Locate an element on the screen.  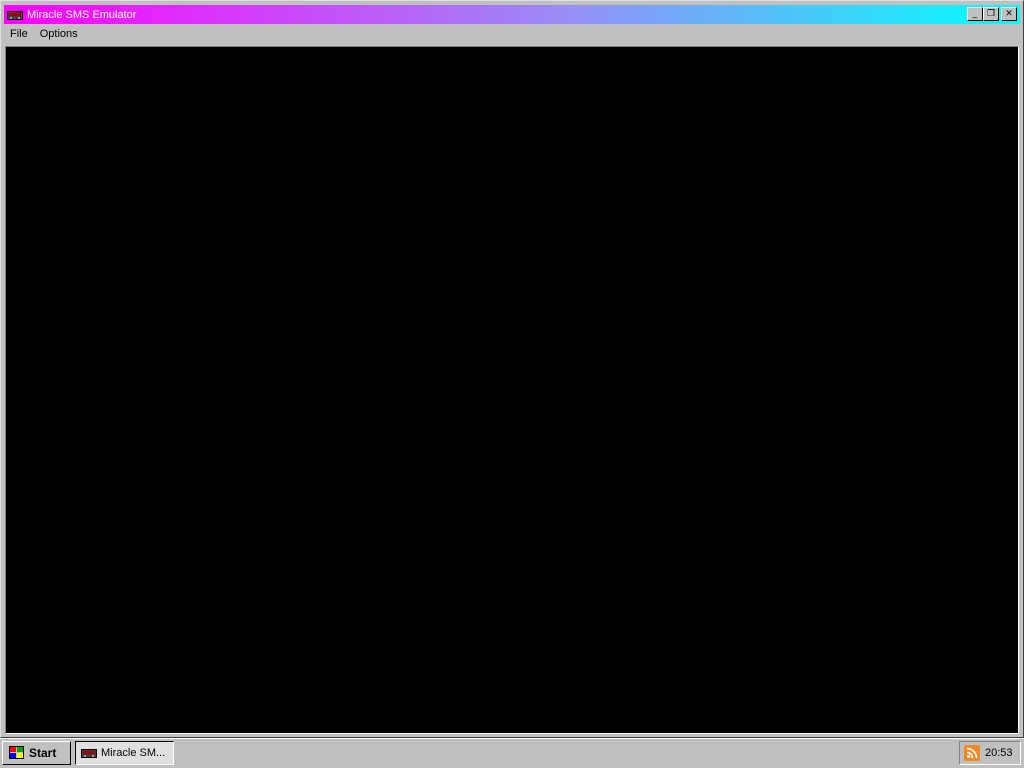
title-bar: Miracle SMS Emulator _ ❐ ✕ is located at coordinates (512, 14).